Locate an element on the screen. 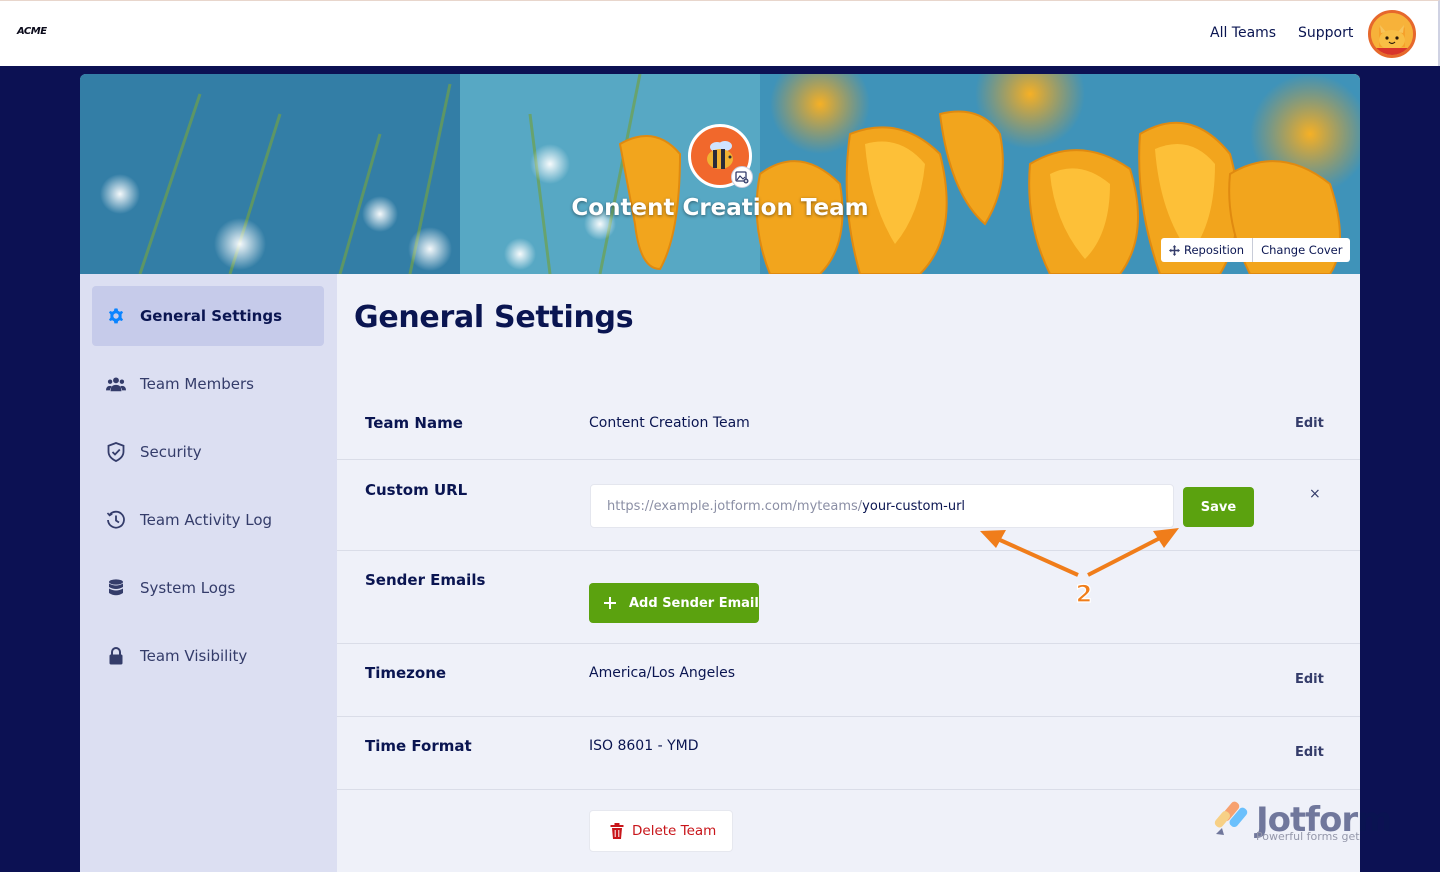 This screenshot has height=872, width=1440. sidebar-item-team-activity-log: Team Activity Log is located at coordinates (208, 520).